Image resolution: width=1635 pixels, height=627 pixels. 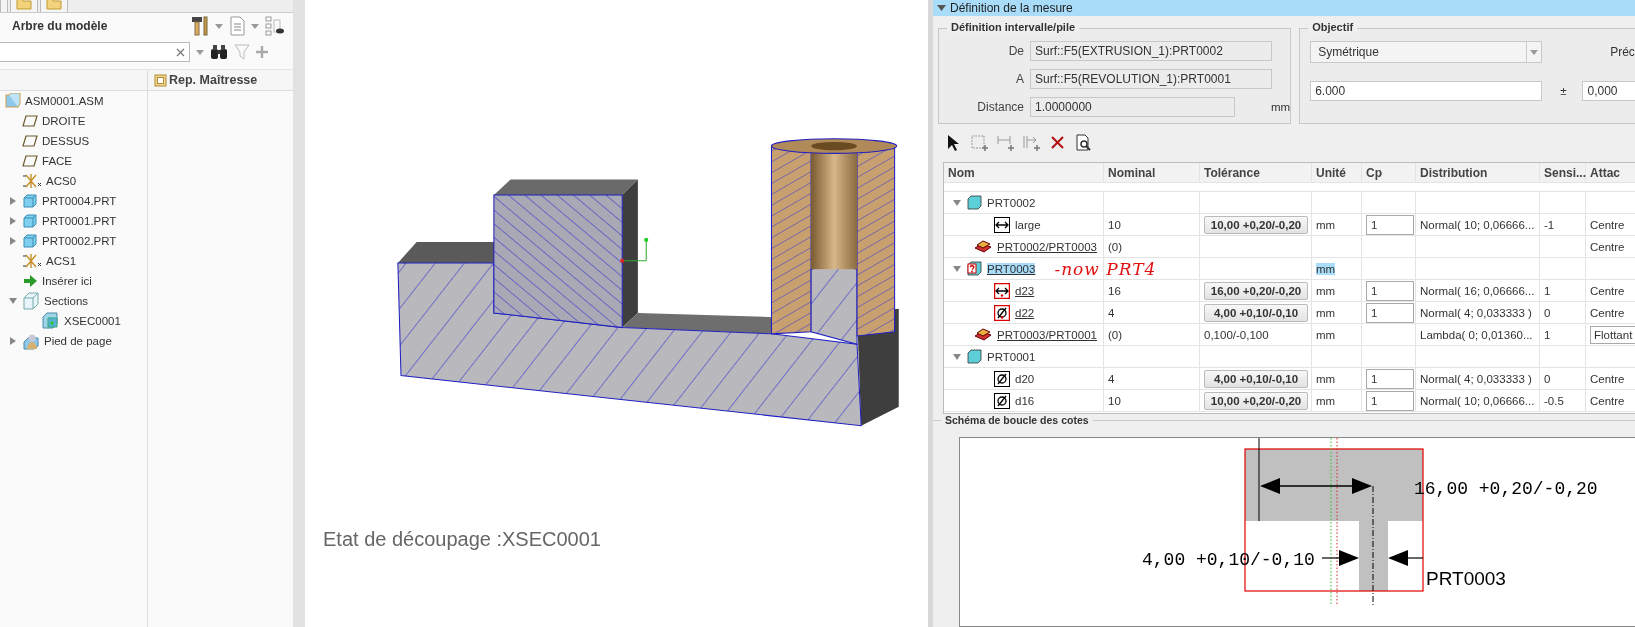 What do you see at coordinates (57, 161) in the screenshot?
I see `tree-item-label: FACE` at bounding box center [57, 161].